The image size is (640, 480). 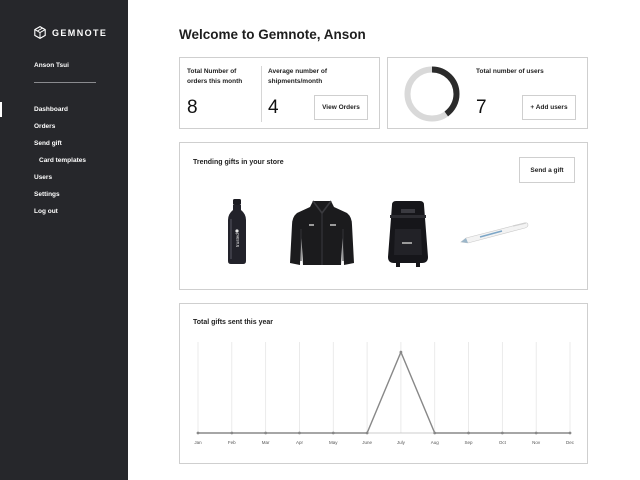 I want to click on sidebar-item-card-templates: Card templates, so click(x=64, y=160).